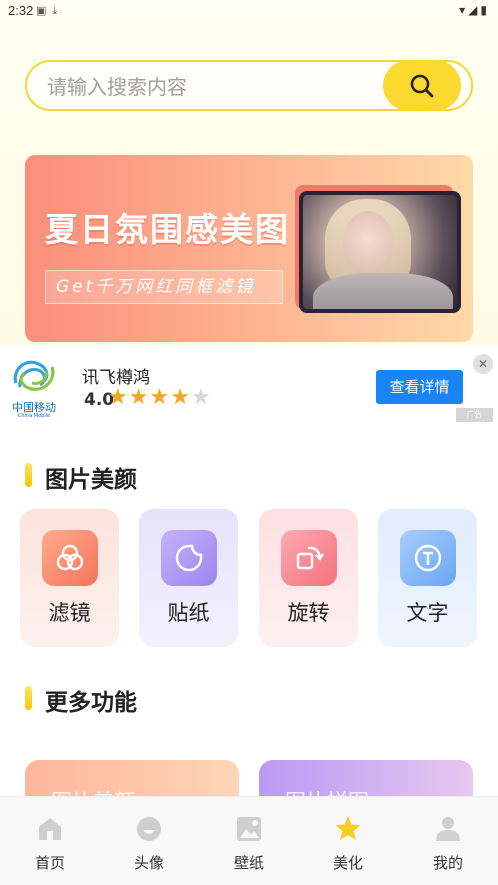  I want to click on signal-icon: ◢, so click(474, 10).